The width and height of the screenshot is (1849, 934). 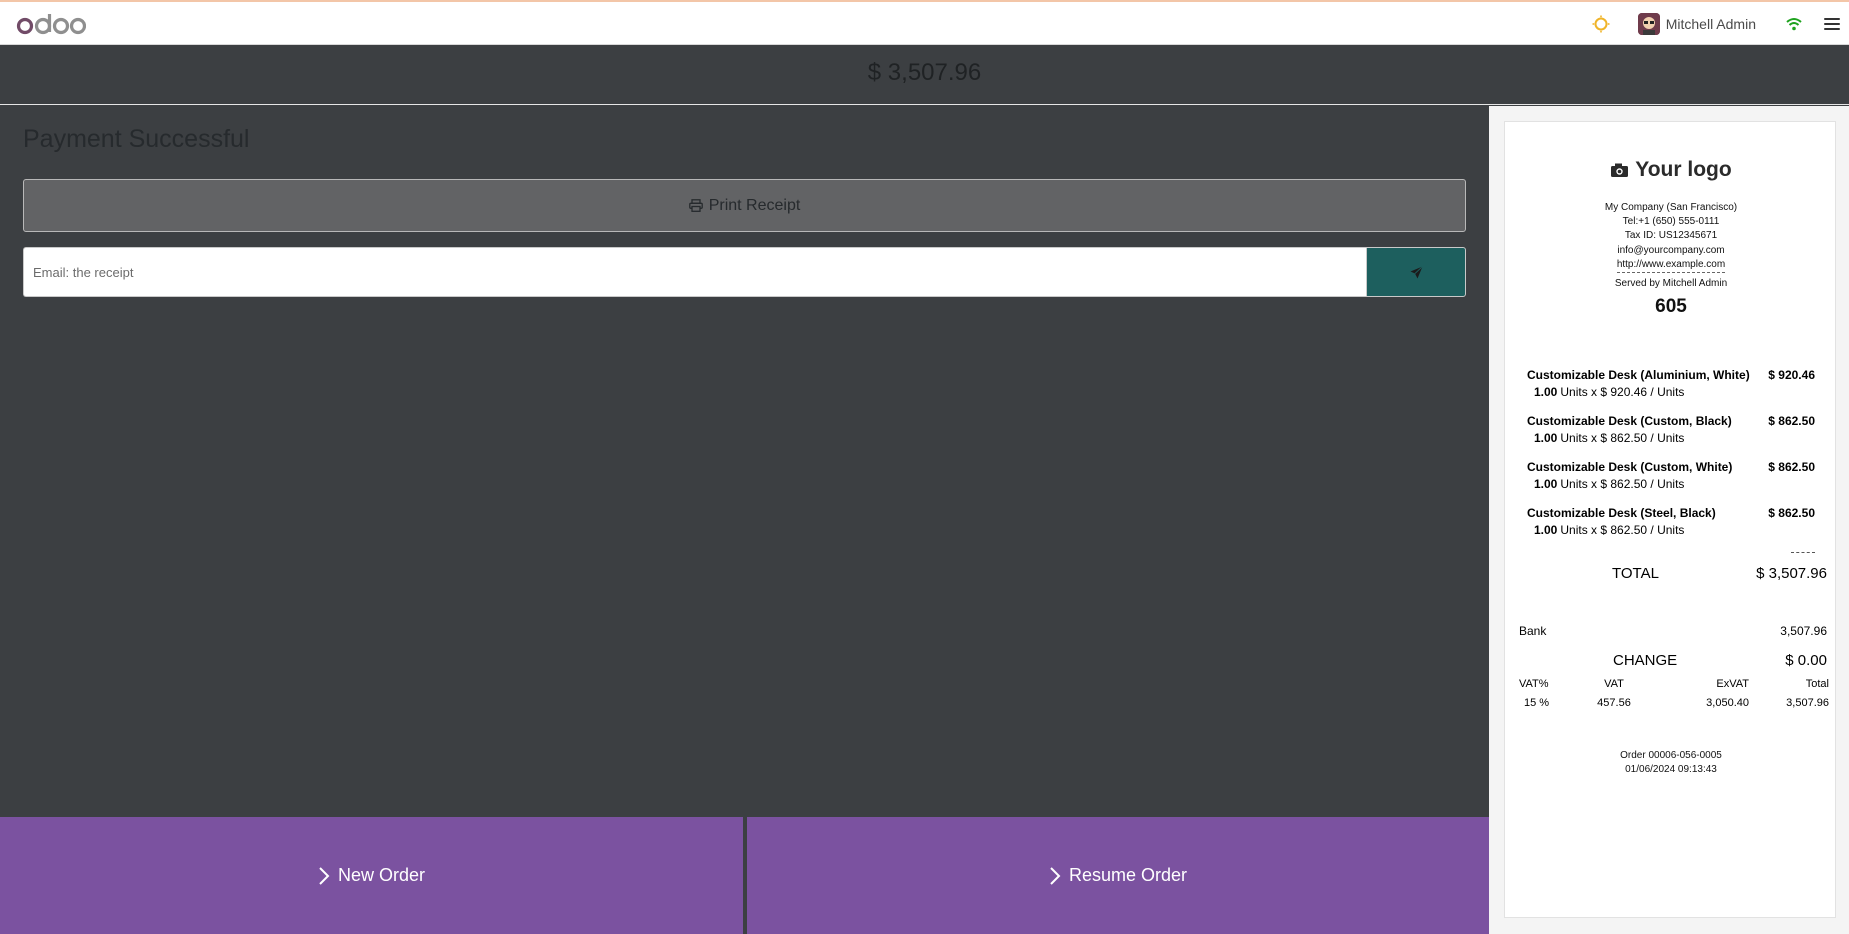 I want to click on print-receipt-button: Print Receipt, so click(x=744, y=205).